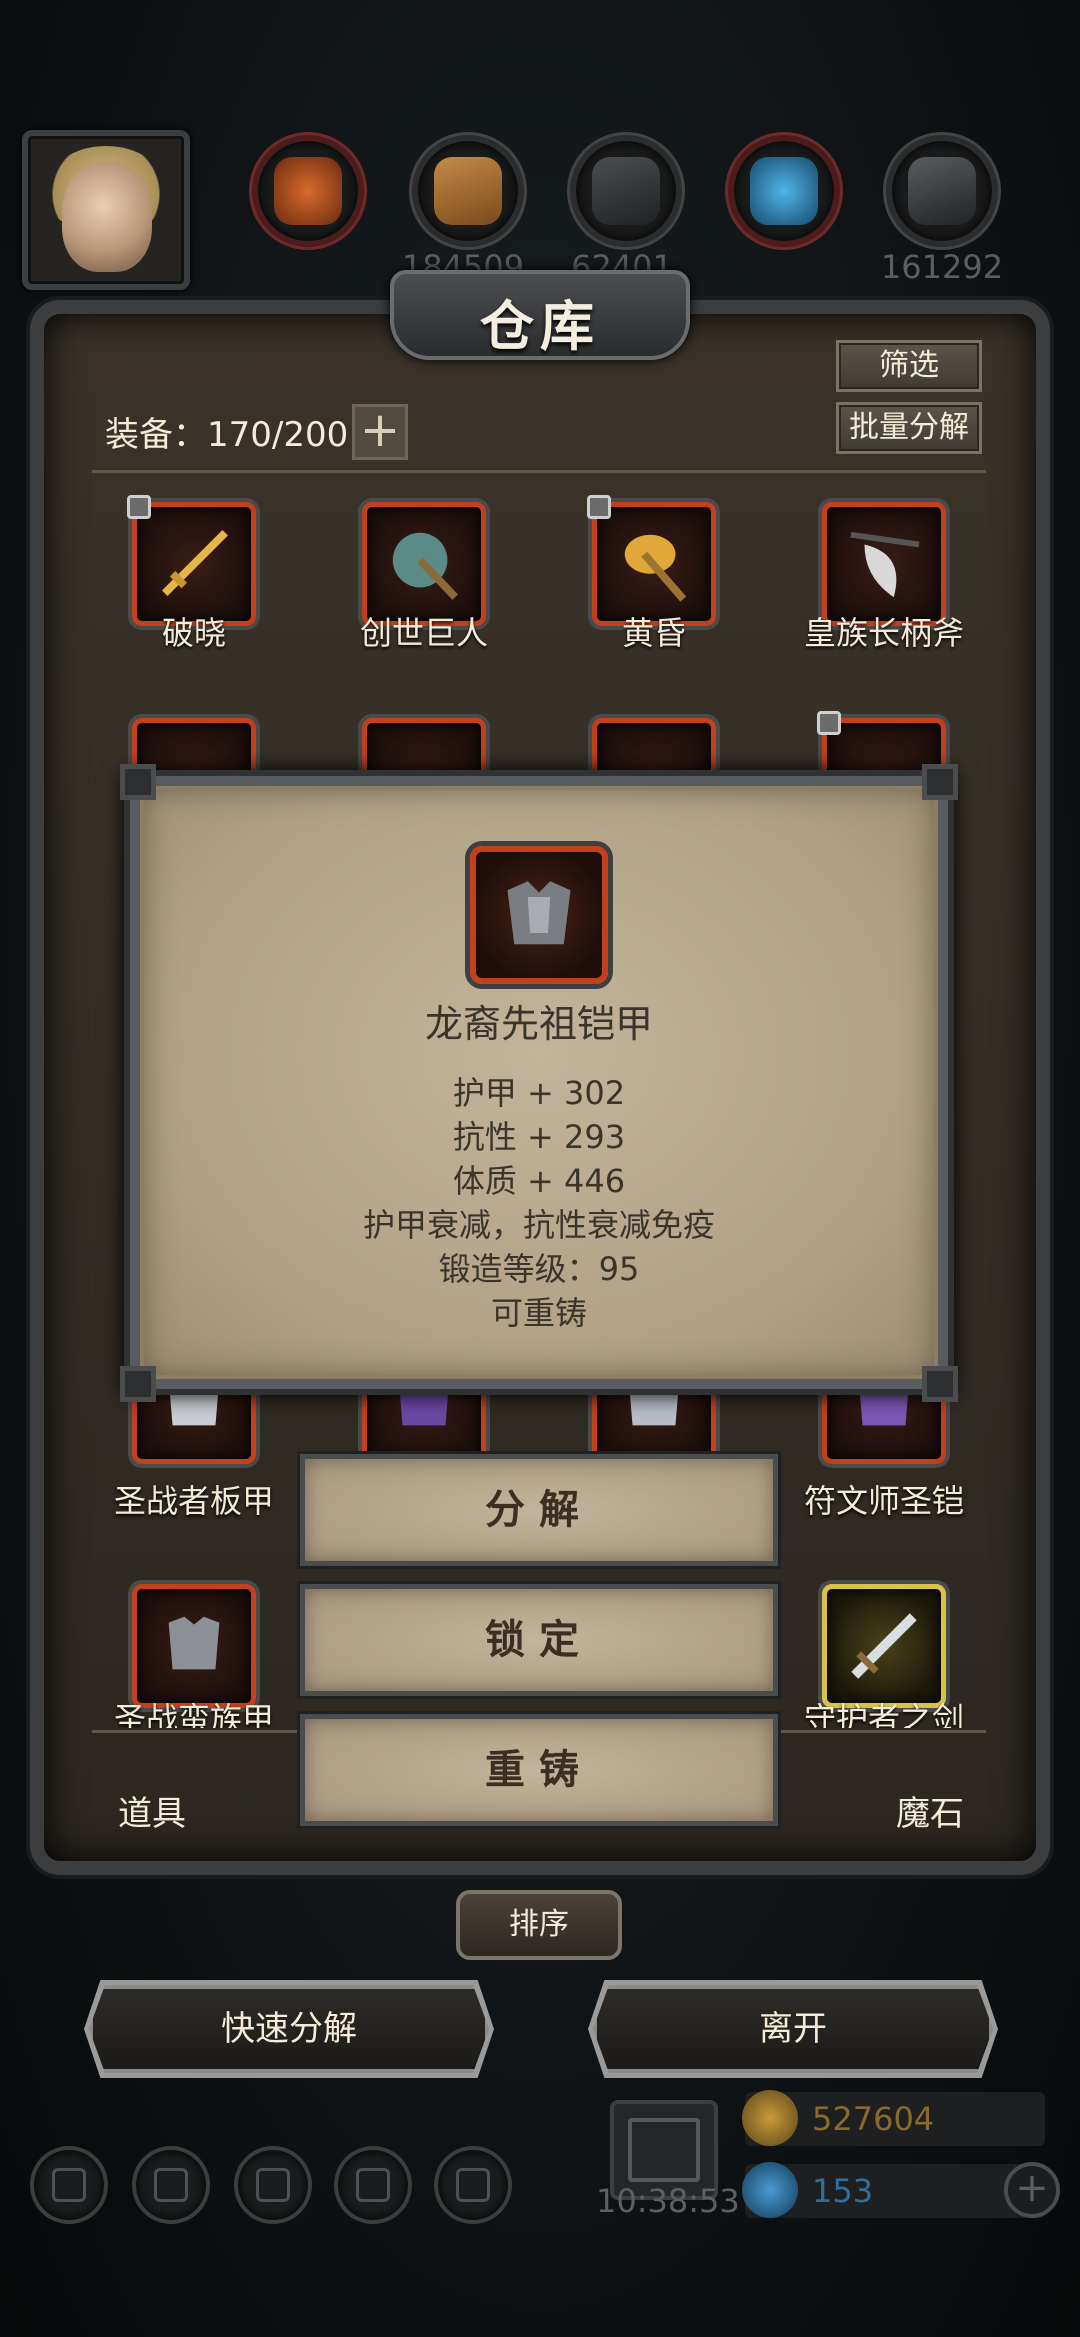 The height and width of the screenshot is (2337, 1080). Describe the element at coordinates (885, 564) in the screenshot. I see `halberd-icon` at that location.